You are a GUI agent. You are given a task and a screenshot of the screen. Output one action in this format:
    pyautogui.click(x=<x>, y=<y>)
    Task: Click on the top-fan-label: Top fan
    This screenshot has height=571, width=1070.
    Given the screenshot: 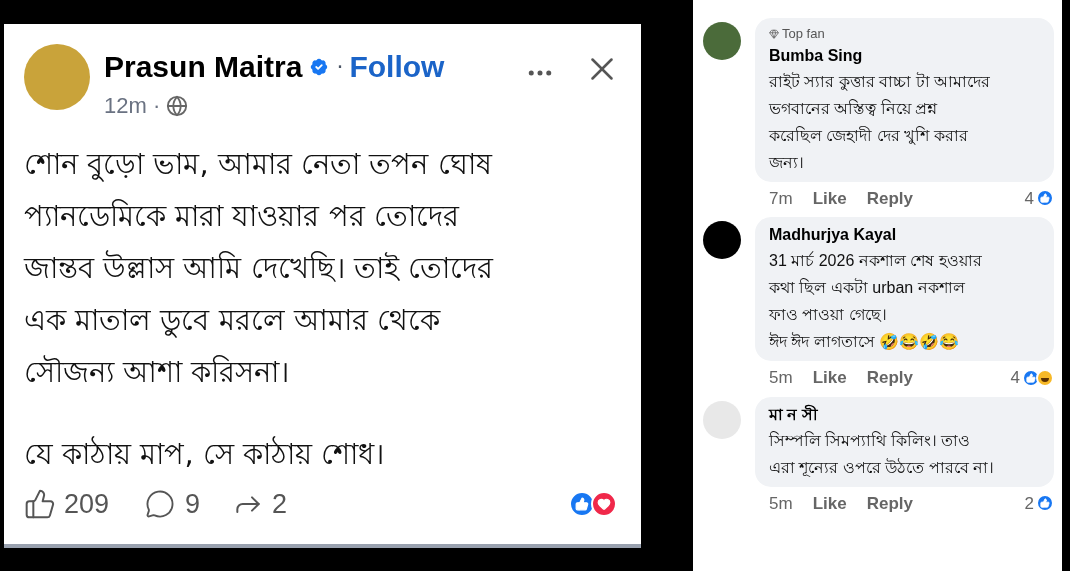 What is the action you would take?
    pyautogui.click(x=803, y=34)
    